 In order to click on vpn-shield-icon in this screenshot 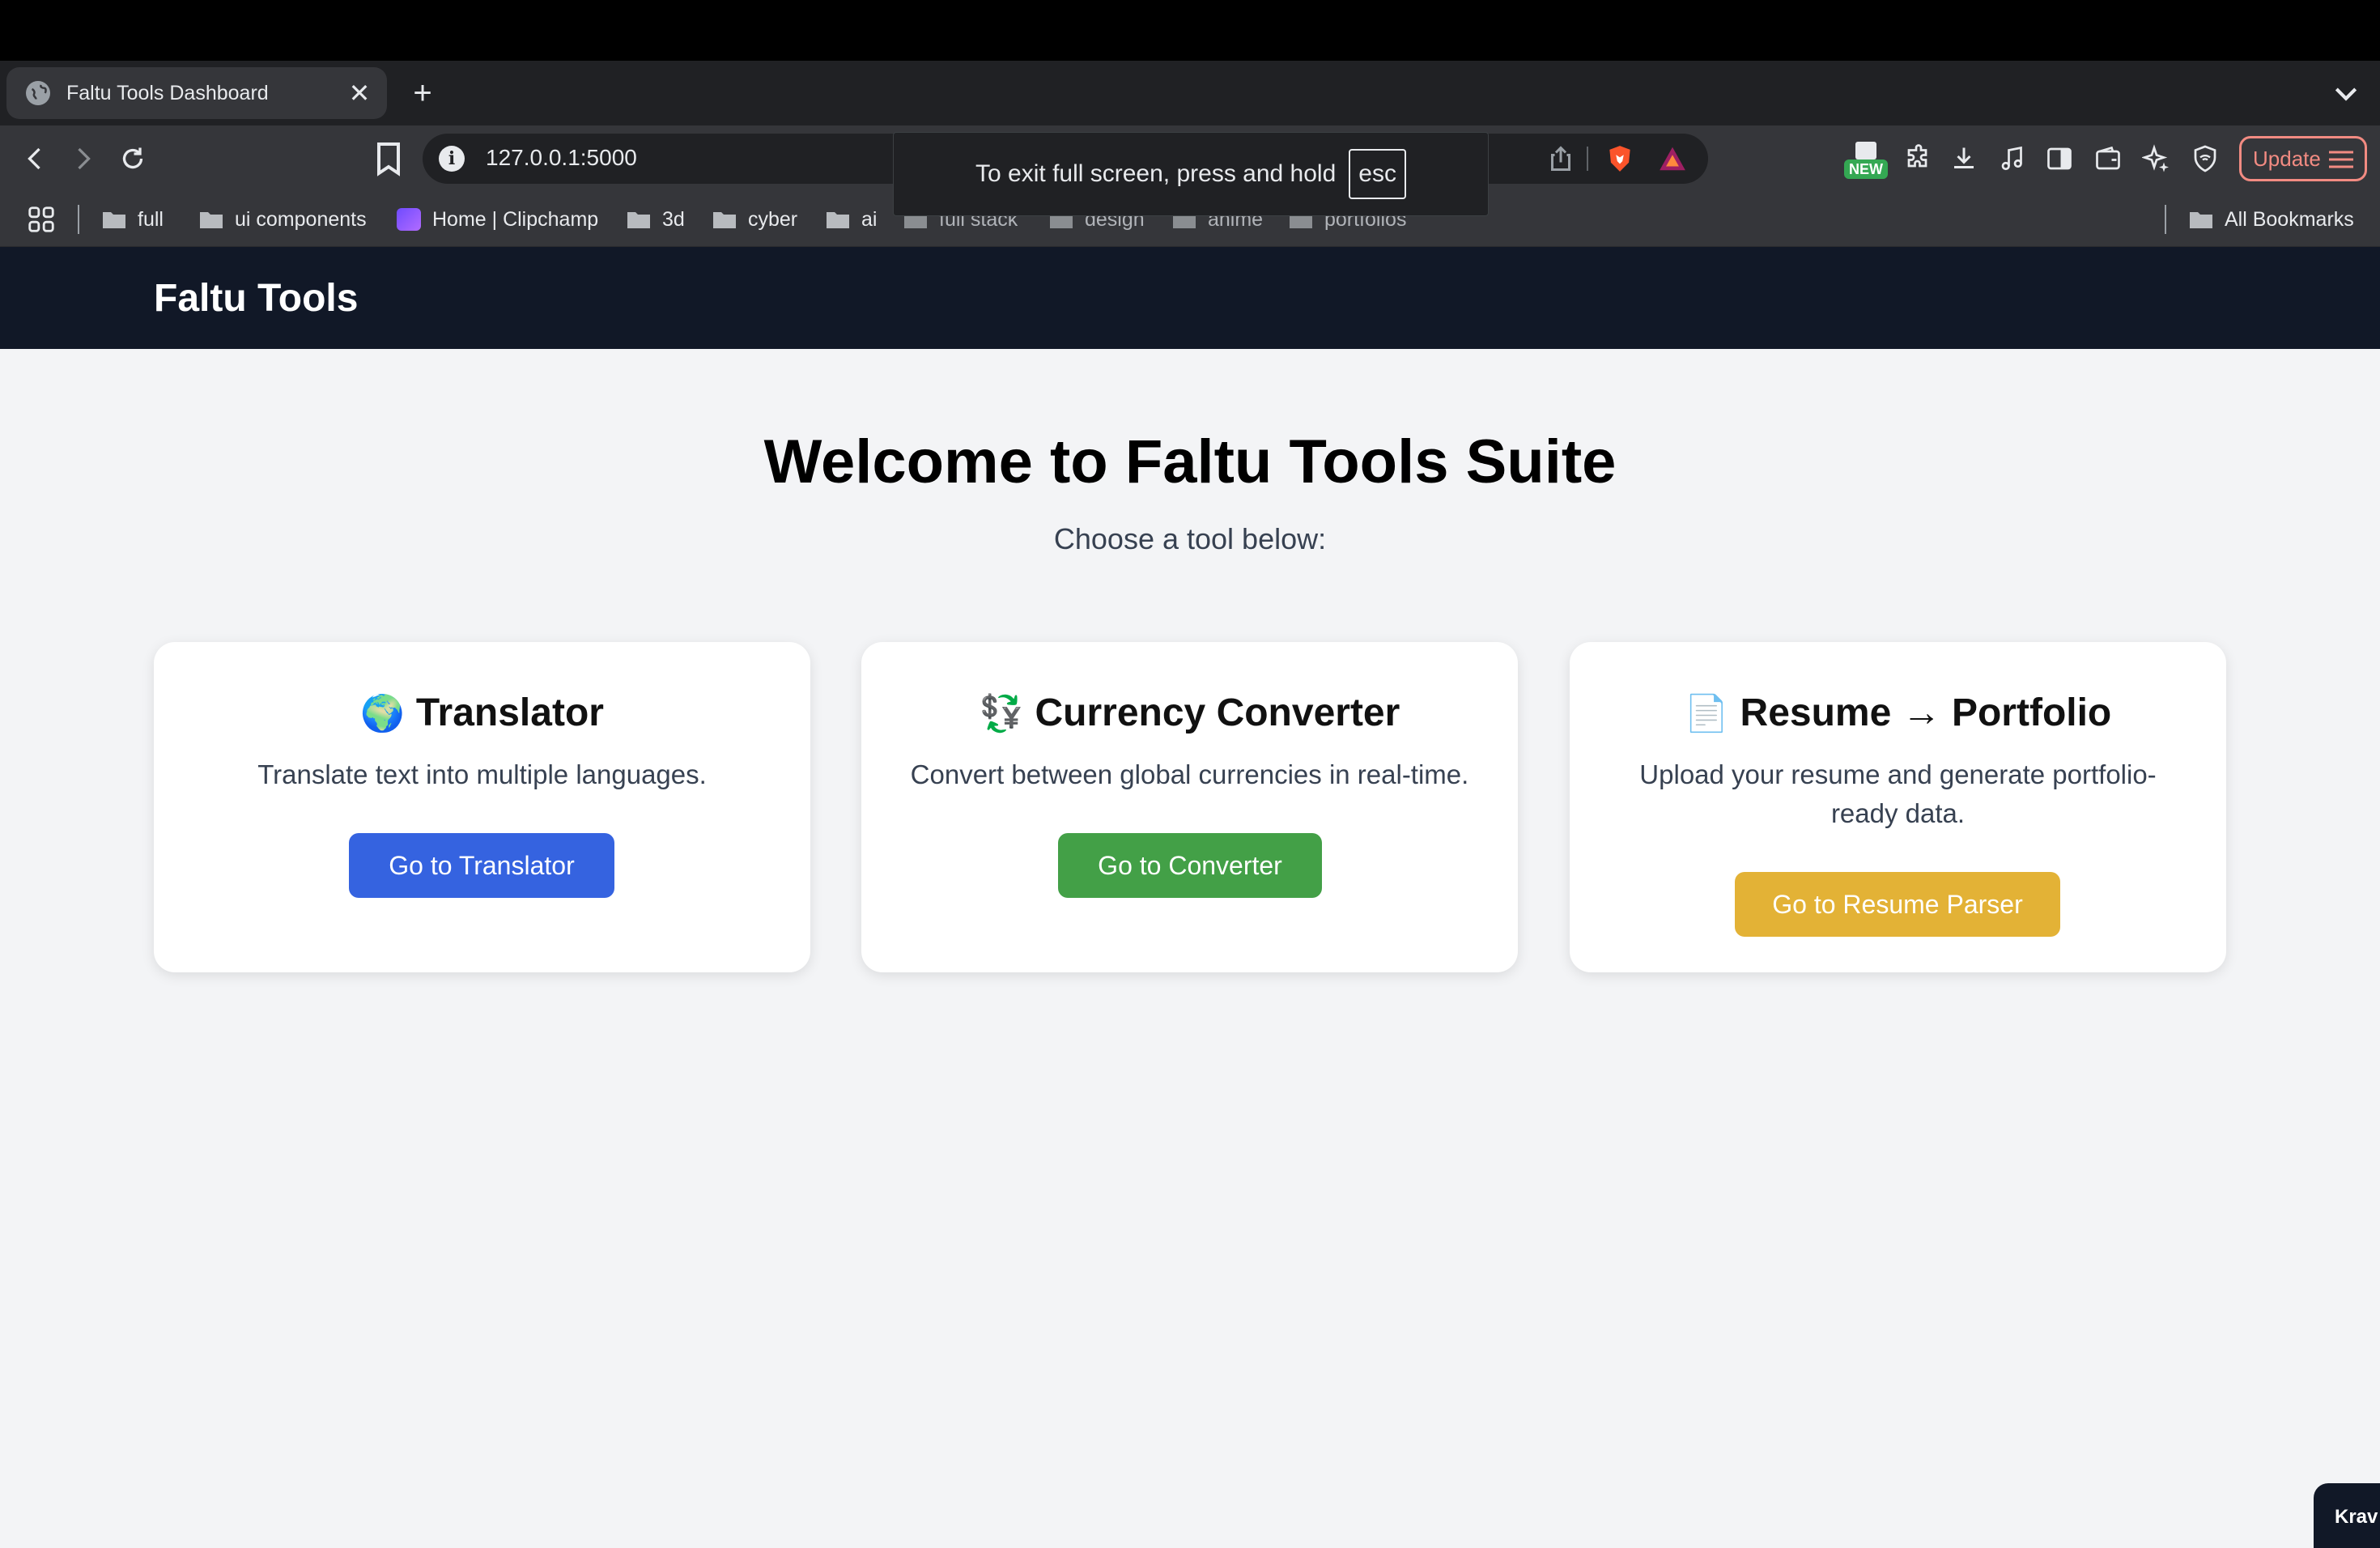, I will do `click(2205, 158)`.